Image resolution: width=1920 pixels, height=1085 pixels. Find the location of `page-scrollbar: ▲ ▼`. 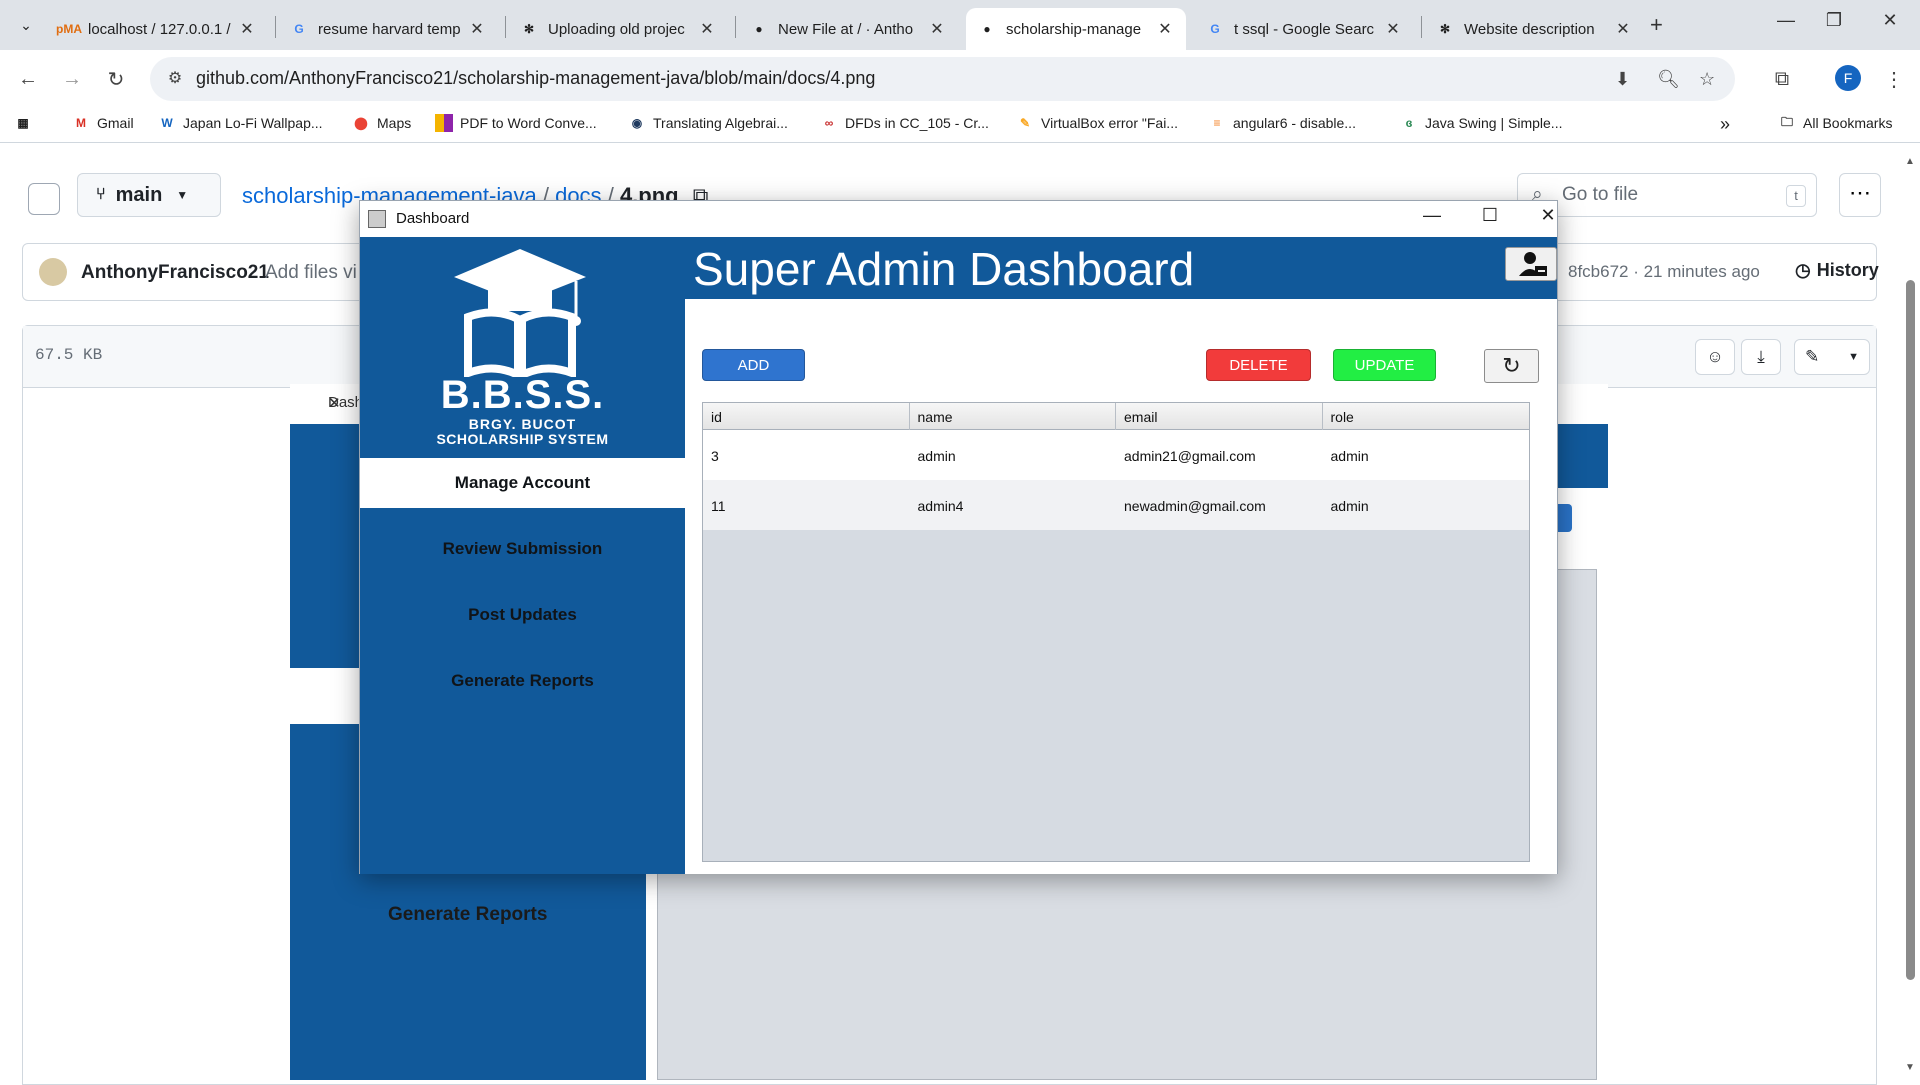

page-scrollbar: ▲ ▼ is located at coordinates (1911, 616).